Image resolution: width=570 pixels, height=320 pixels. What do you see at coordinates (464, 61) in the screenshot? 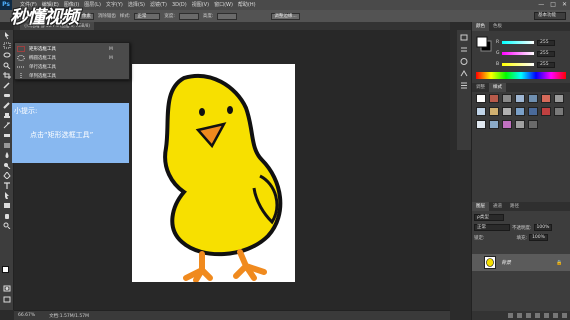
I see `info-panel-icon` at bounding box center [464, 61].